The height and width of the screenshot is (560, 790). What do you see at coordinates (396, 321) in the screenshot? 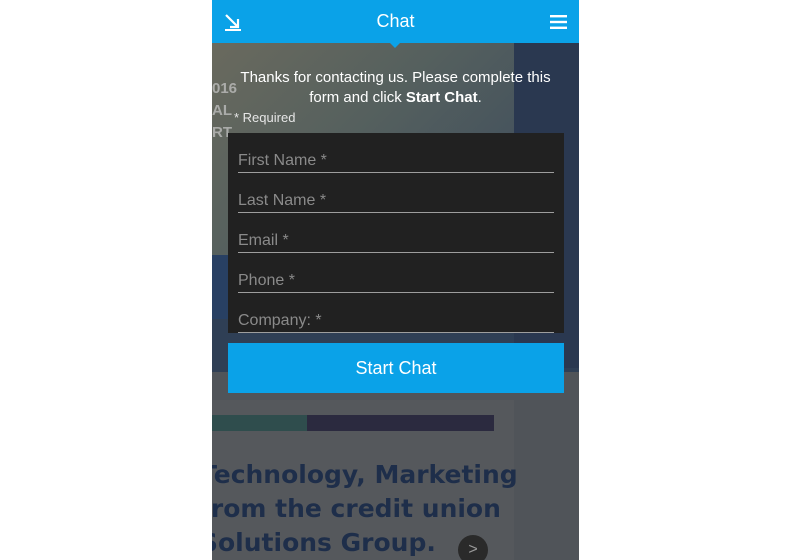
I see `company-field` at bounding box center [396, 321].